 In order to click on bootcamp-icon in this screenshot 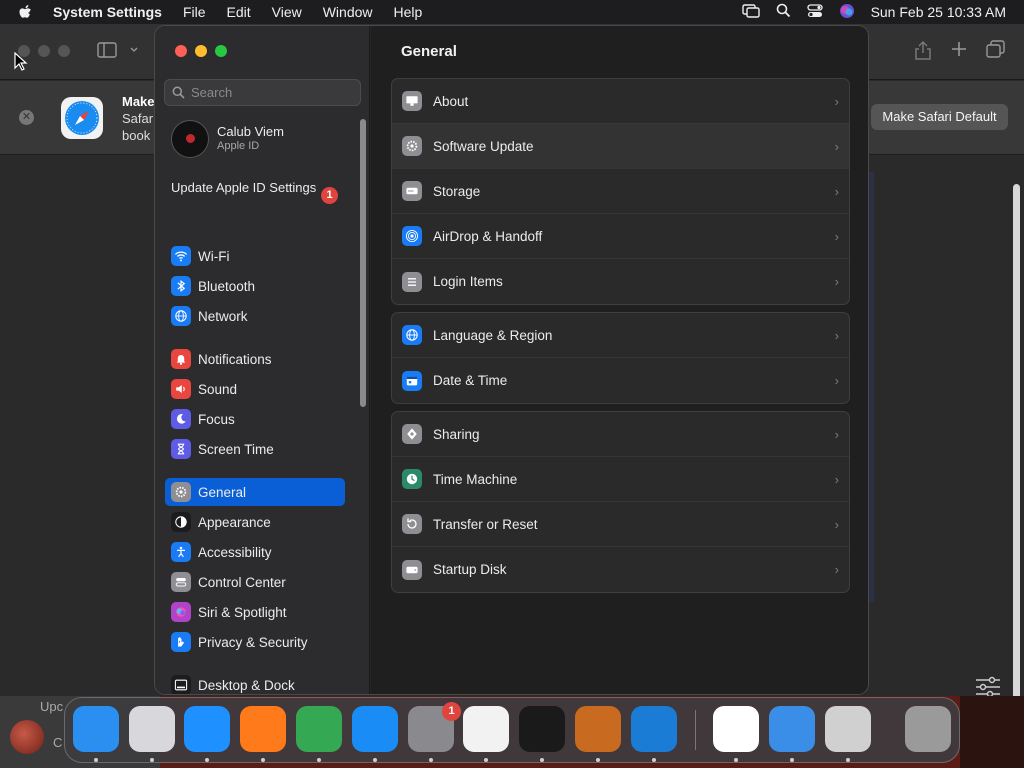, I will do `click(848, 729)`.